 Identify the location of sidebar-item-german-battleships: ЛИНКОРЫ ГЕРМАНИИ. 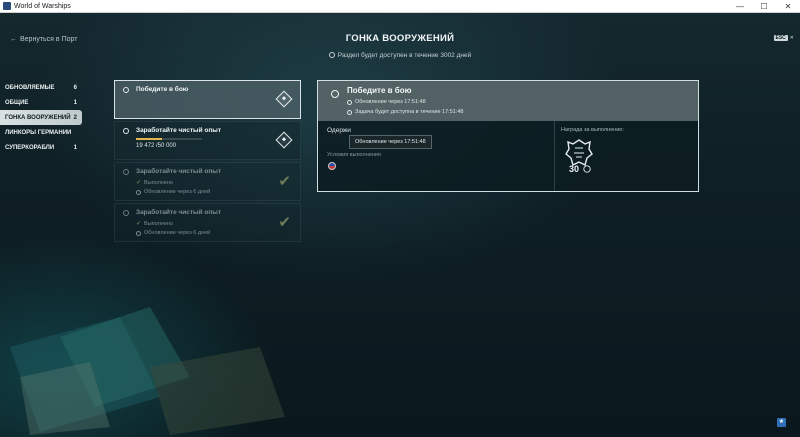
(41, 132).